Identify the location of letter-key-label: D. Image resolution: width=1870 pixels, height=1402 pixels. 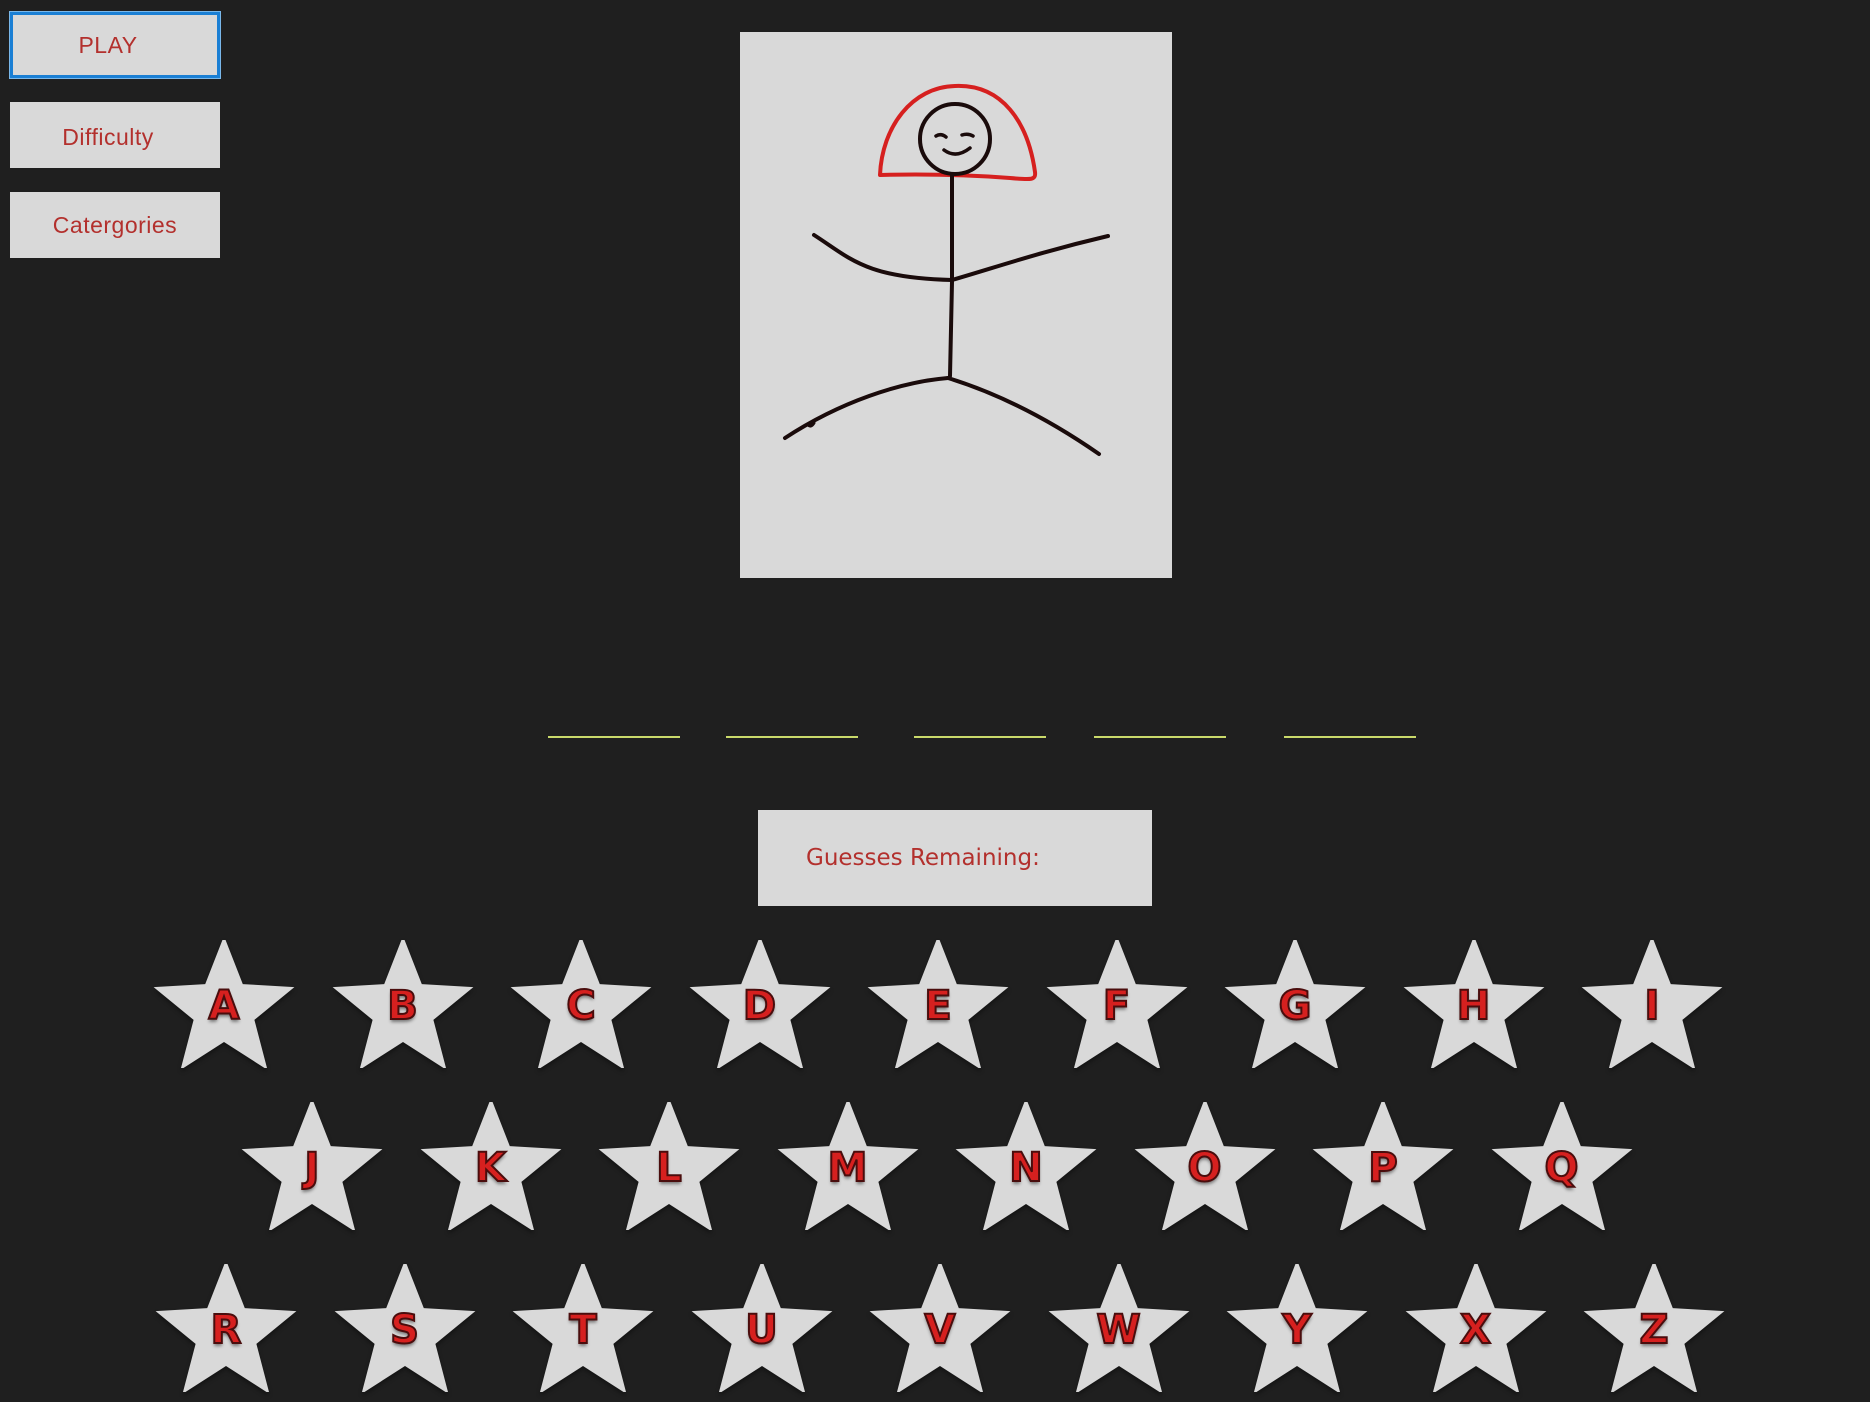
(759, 1006).